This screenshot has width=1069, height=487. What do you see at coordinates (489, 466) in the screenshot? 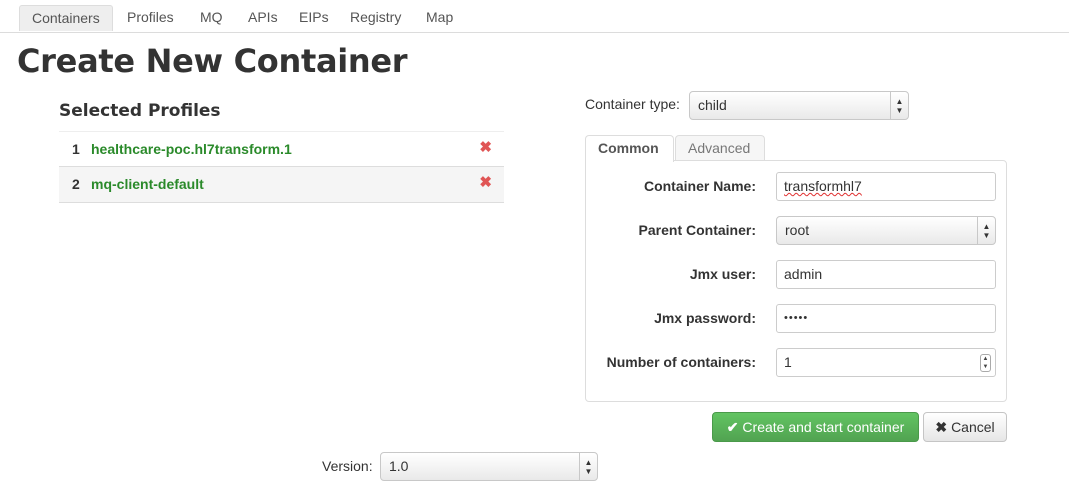
I see `version-select: 1.0 ▲ ▼` at bounding box center [489, 466].